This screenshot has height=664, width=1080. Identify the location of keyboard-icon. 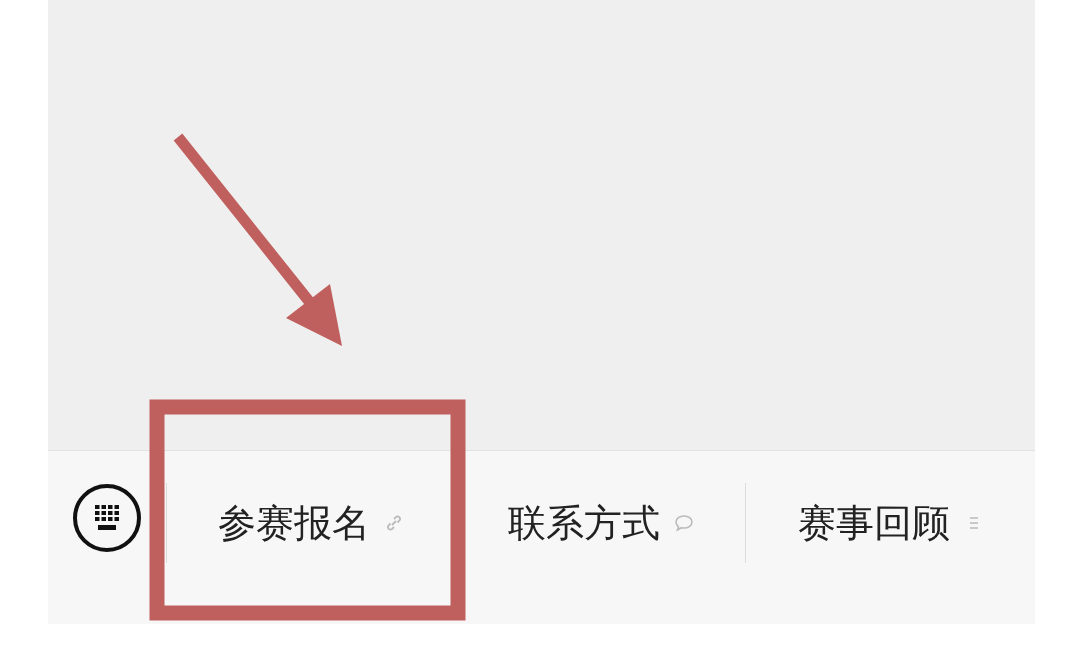
(107, 518).